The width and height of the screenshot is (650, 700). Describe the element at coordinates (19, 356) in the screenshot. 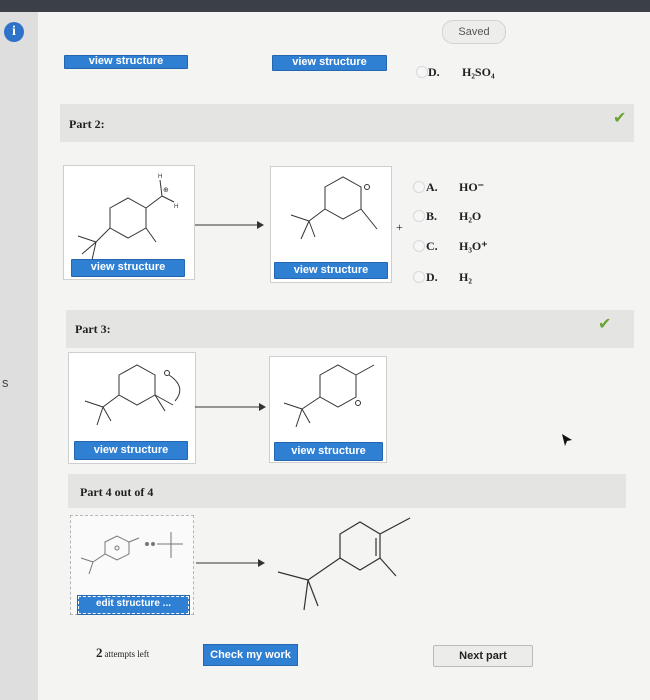

I see `left-gutter` at that location.